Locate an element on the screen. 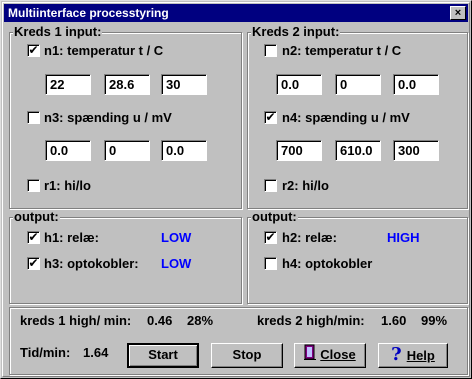 The width and height of the screenshot is (472, 379). n1-value-2: 28.6 is located at coordinates (127, 84).